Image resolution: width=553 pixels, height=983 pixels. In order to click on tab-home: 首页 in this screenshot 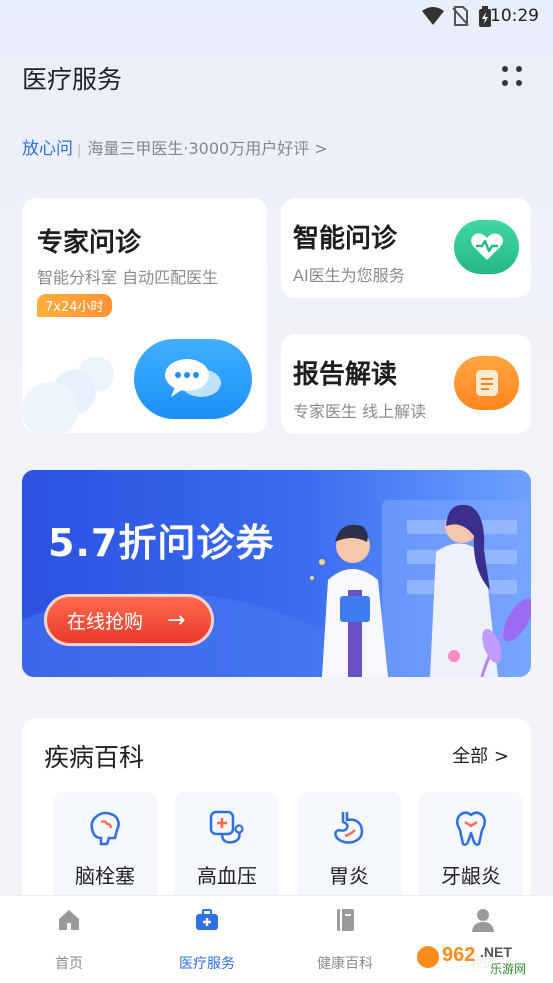, I will do `click(69, 939)`.